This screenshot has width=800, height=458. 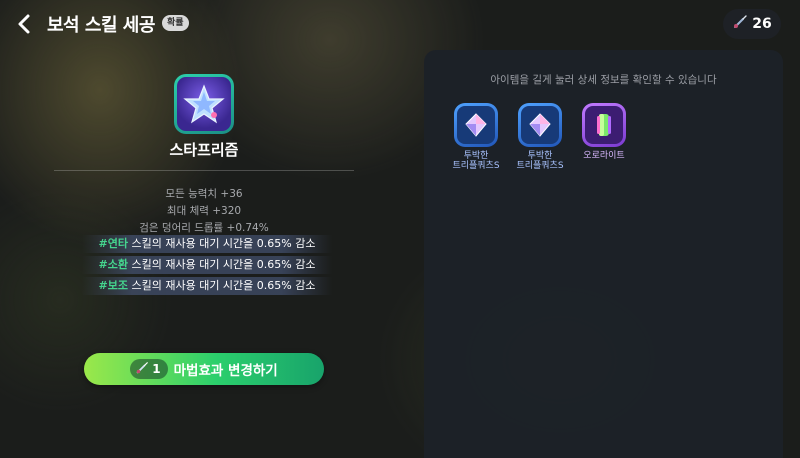 I want to click on aurorite-crystal-icon, so click(x=604, y=125).